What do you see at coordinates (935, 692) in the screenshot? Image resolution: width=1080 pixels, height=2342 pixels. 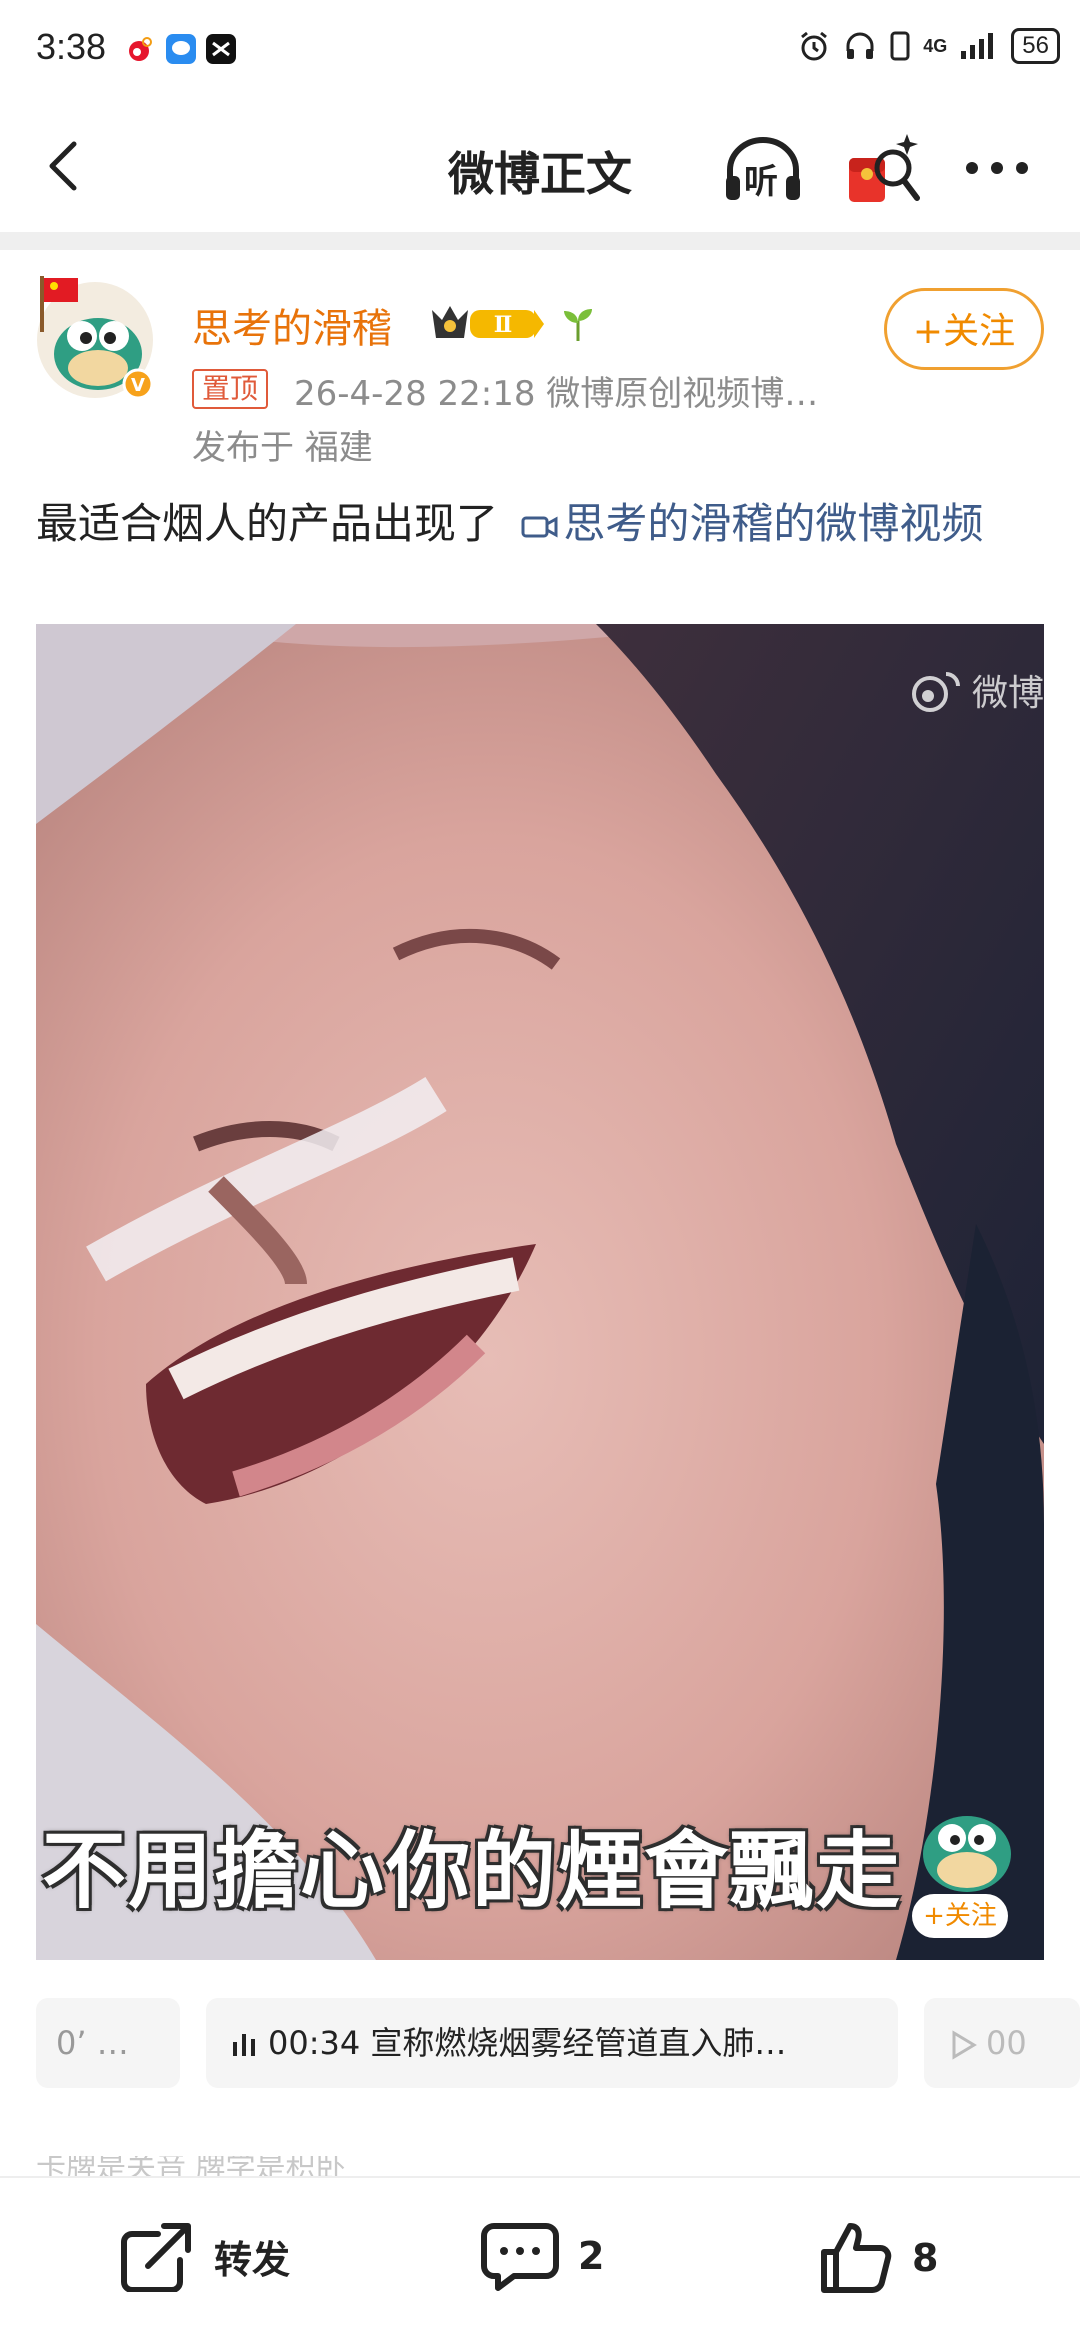 I see `weibo-watermark-icon` at bounding box center [935, 692].